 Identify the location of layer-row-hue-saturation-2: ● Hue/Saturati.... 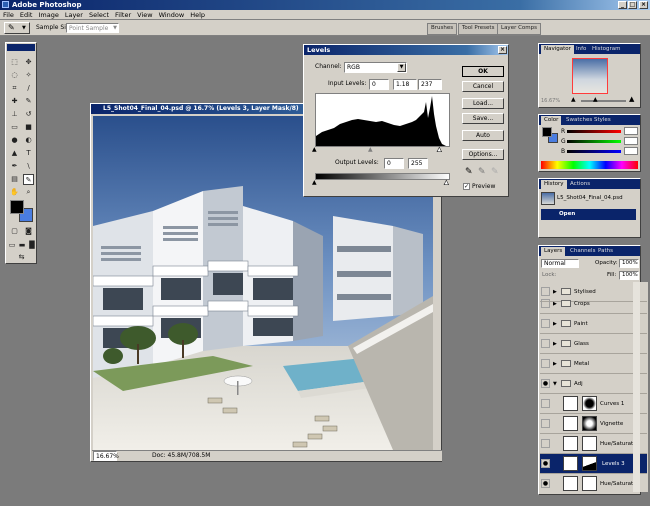
(593, 483).